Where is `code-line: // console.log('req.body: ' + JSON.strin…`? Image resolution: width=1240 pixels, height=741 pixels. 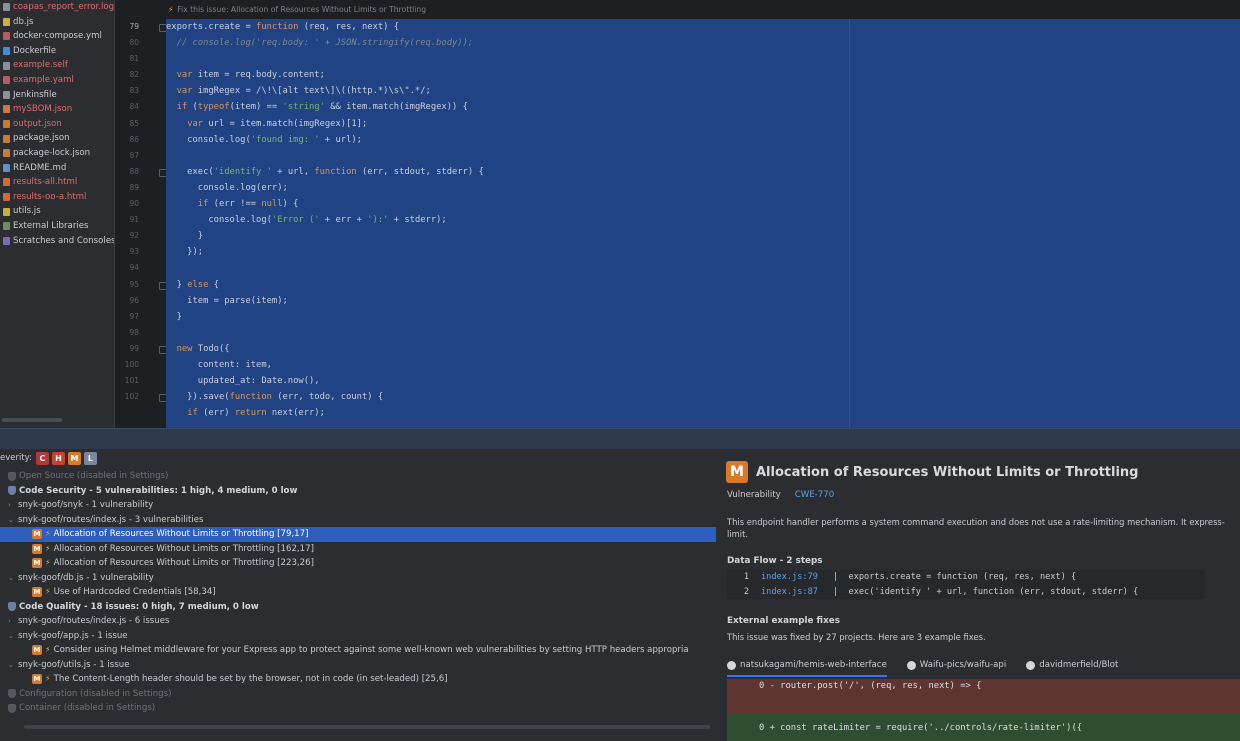 code-line: // console.log('req.body: ' + JSON.strin… is located at coordinates (703, 43).